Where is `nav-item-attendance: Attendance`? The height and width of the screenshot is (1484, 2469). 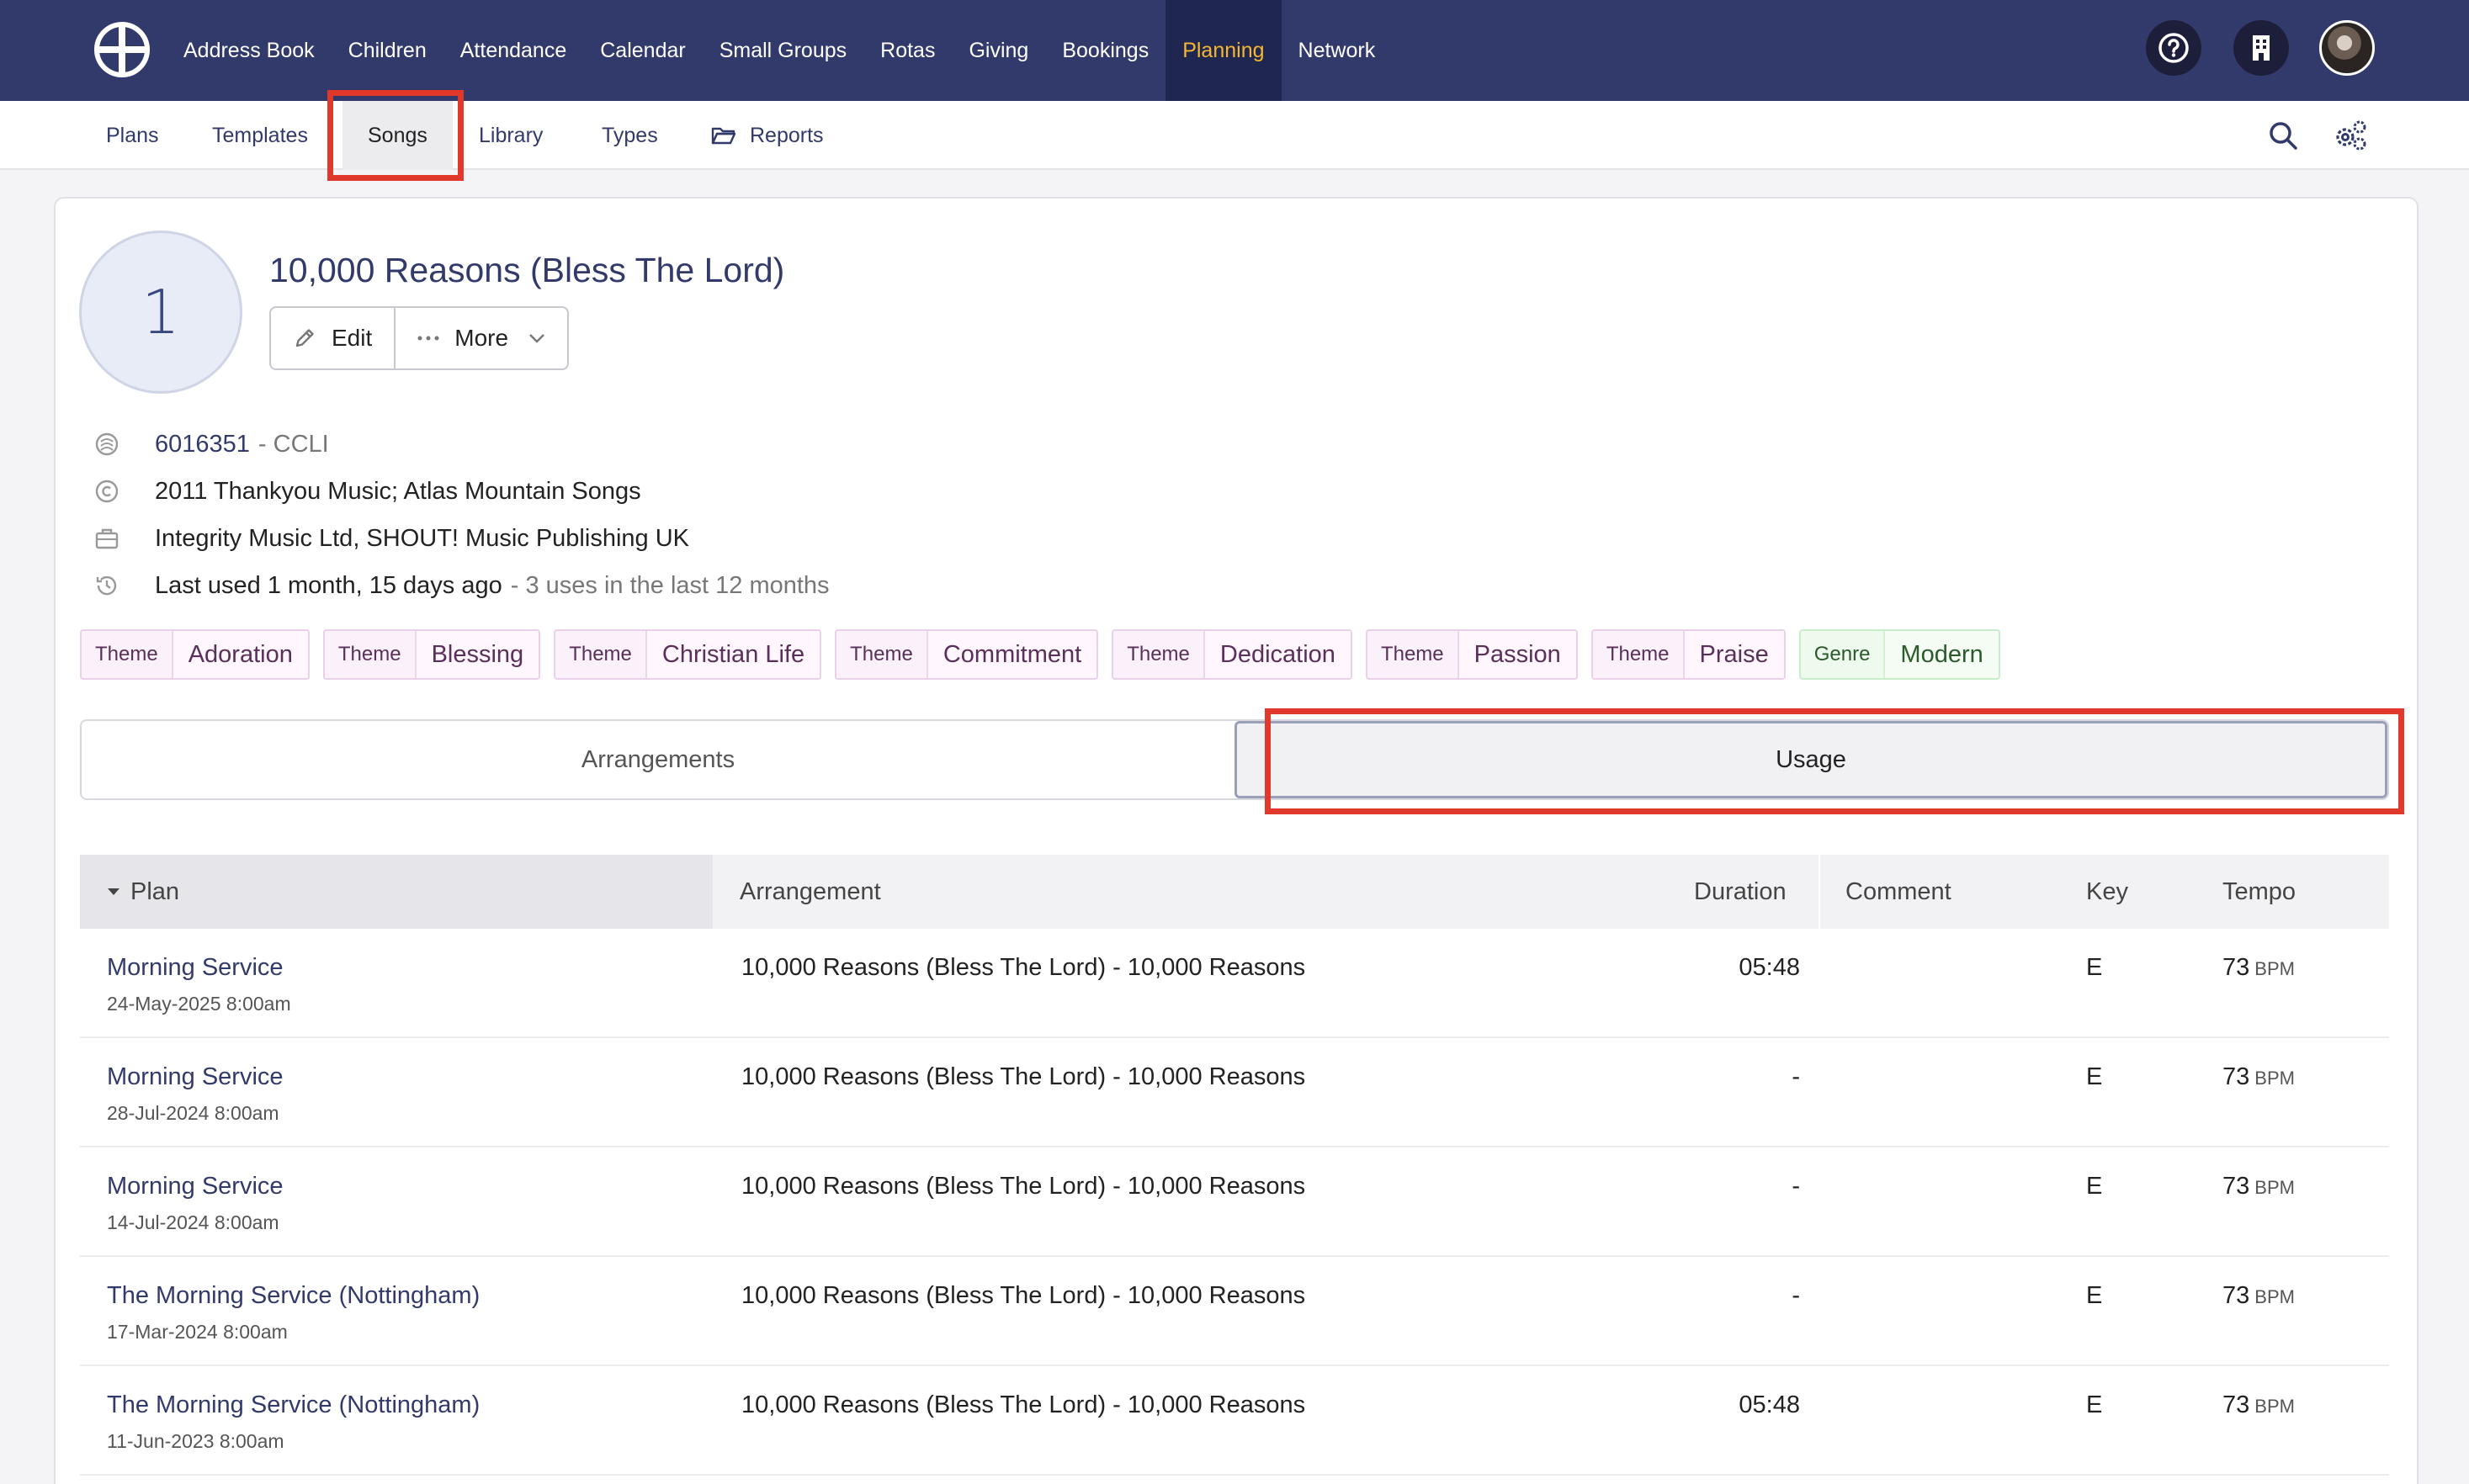
nav-item-attendance: Attendance is located at coordinates (513, 50).